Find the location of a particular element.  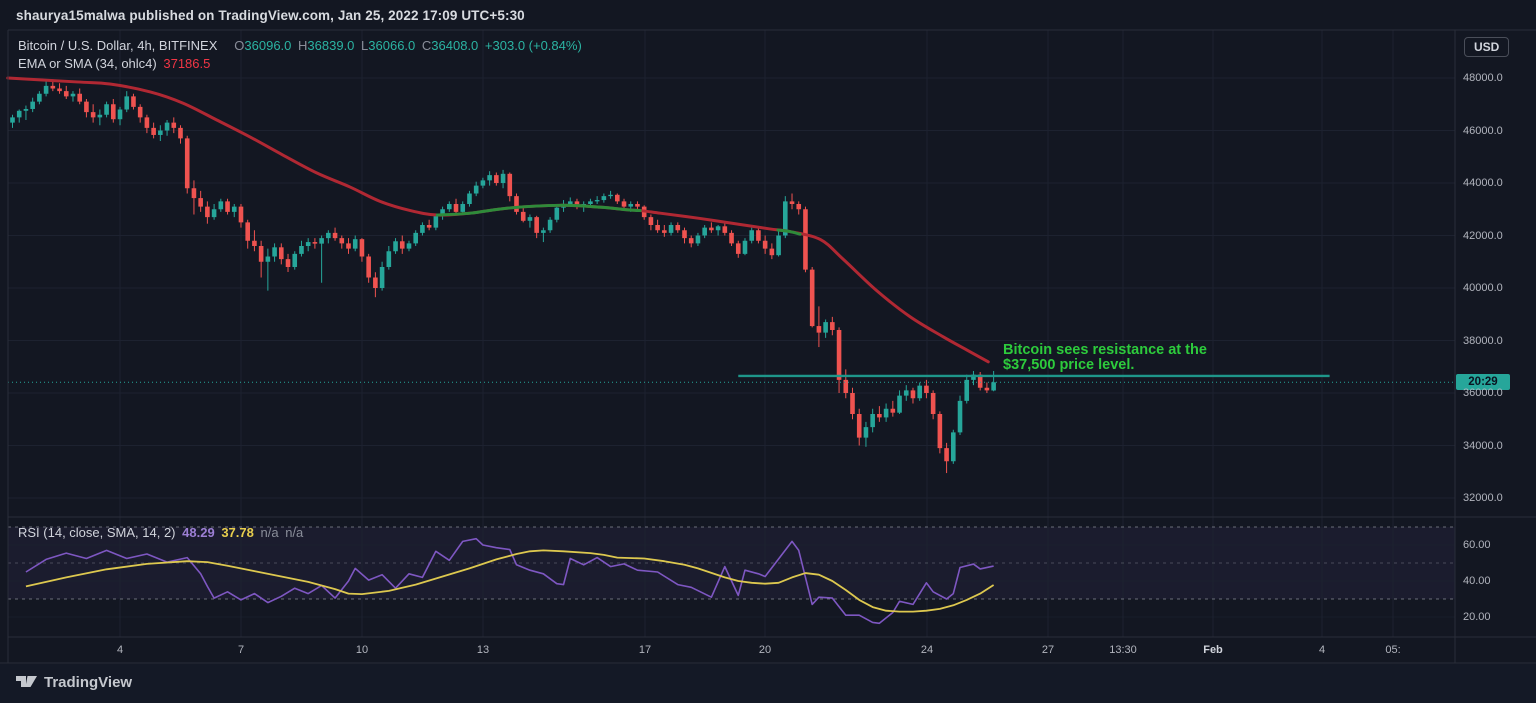

rsi-value: 48.29 is located at coordinates (198, 532).